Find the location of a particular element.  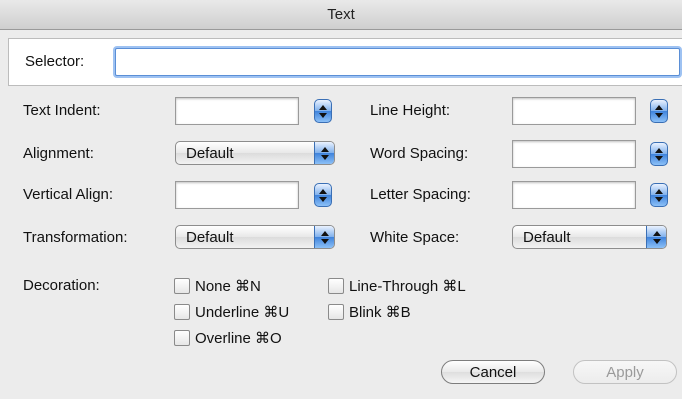

letter-spacing-label: Letter Spacing: is located at coordinates (420, 194).